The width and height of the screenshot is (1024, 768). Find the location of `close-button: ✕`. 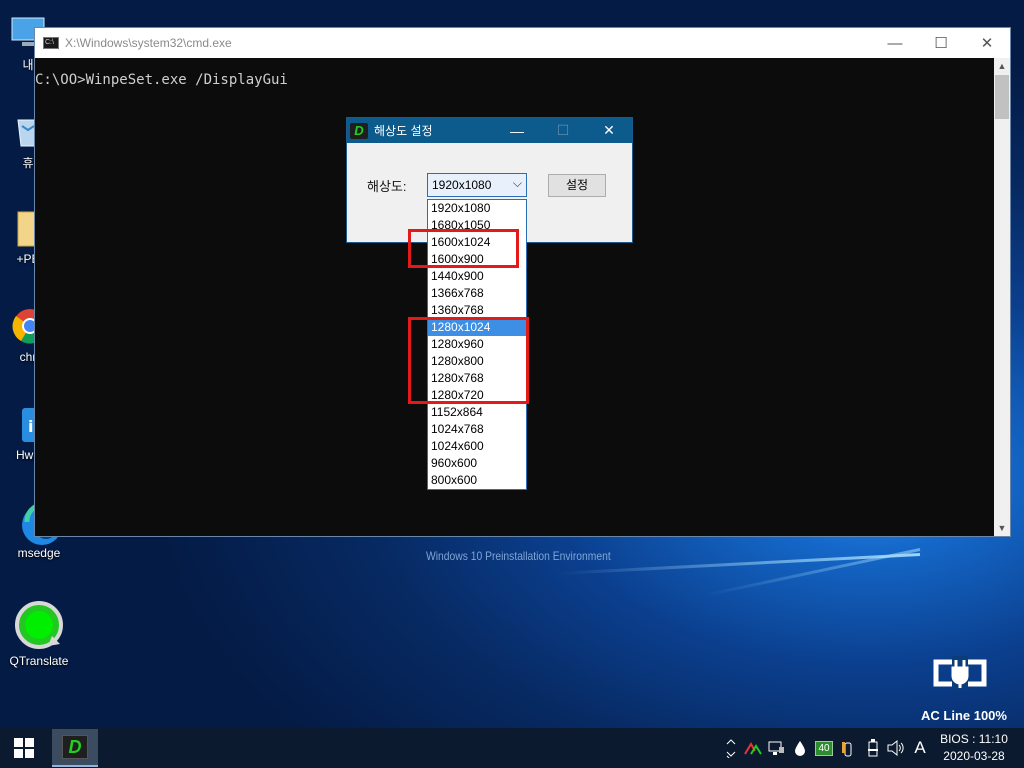

close-button: ✕ is located at coordinates (987, 43).